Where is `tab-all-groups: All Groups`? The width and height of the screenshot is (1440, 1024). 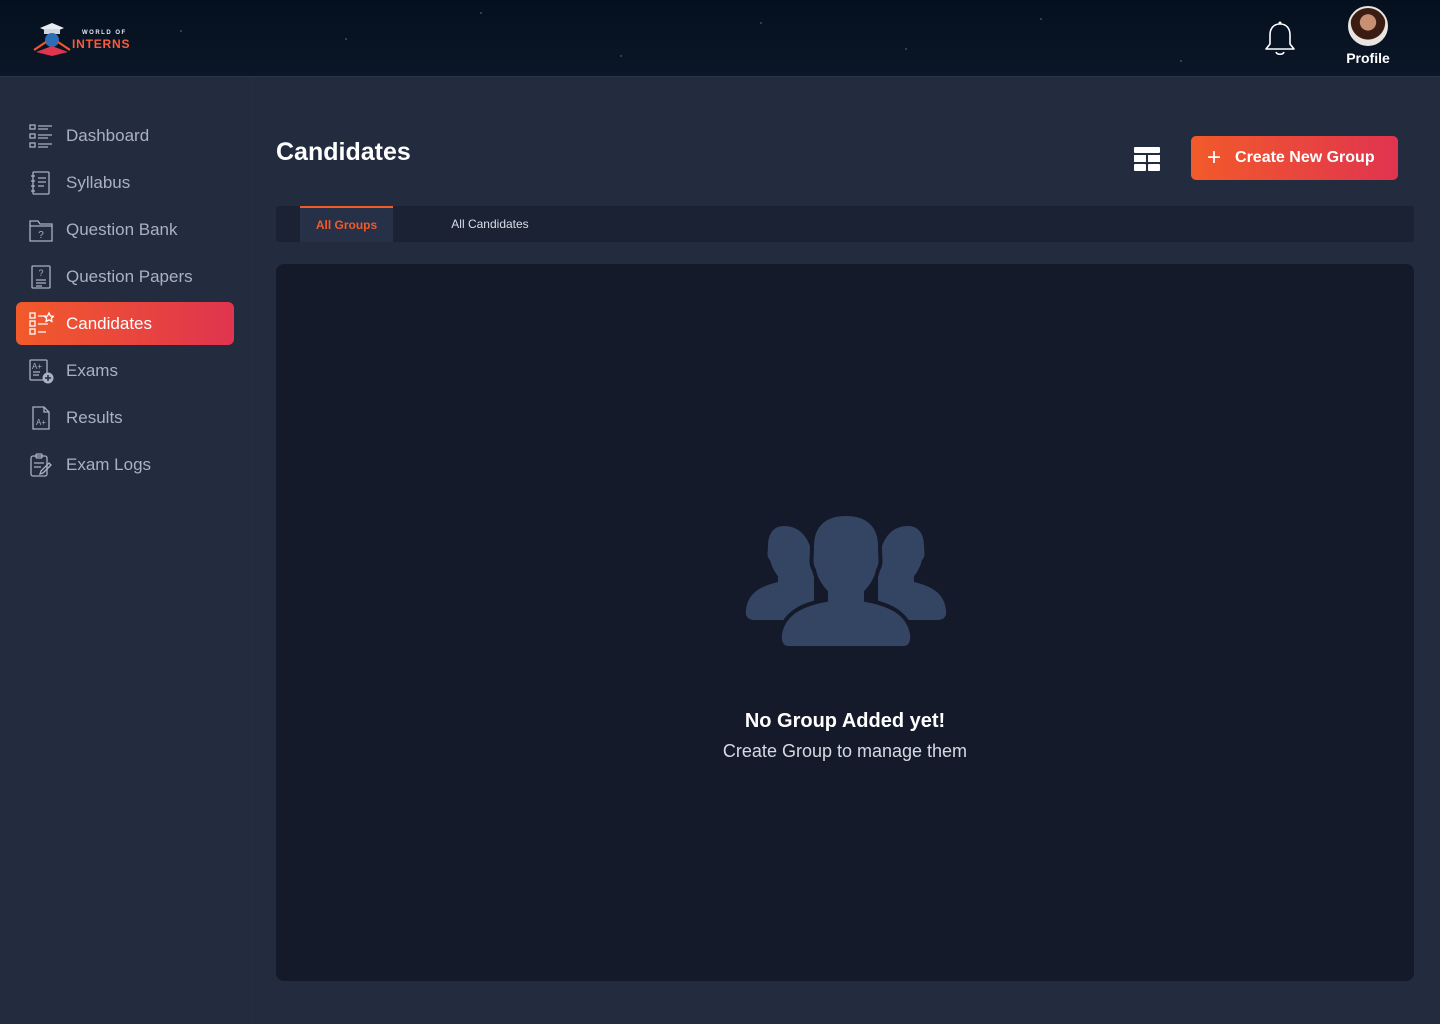
tab-all-groups: All Groups is located at coordinates (346, 224).